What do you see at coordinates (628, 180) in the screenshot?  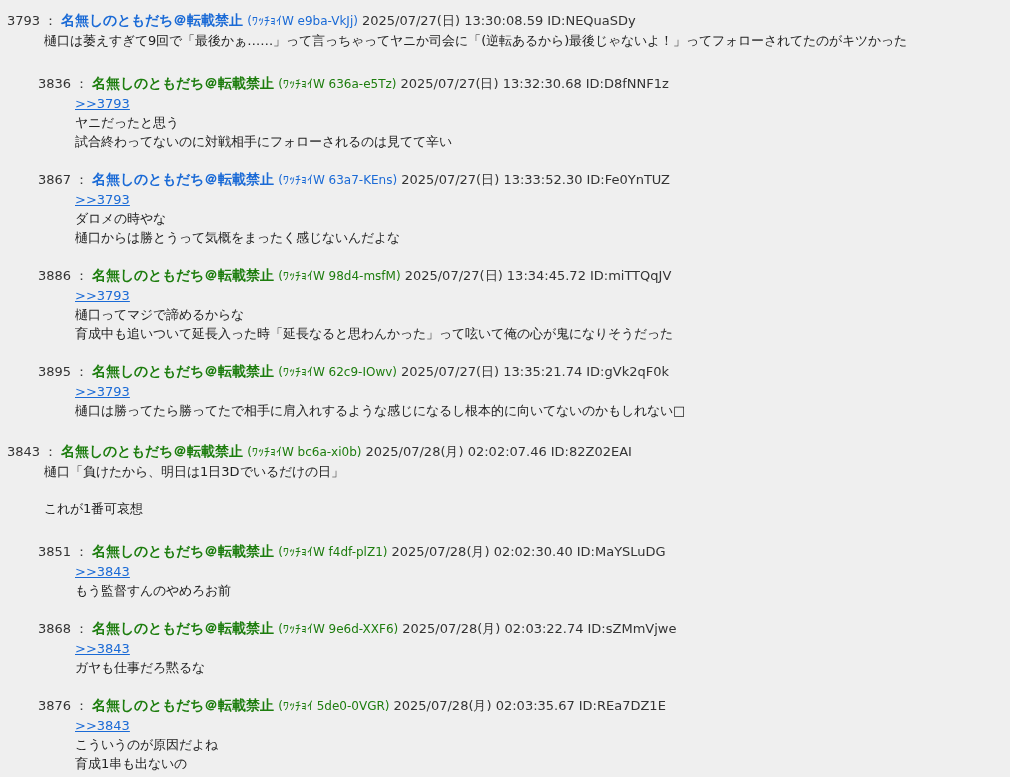 I see `poster-id: ID:Fe0YnTUZ` at bounding box center [628, 180].